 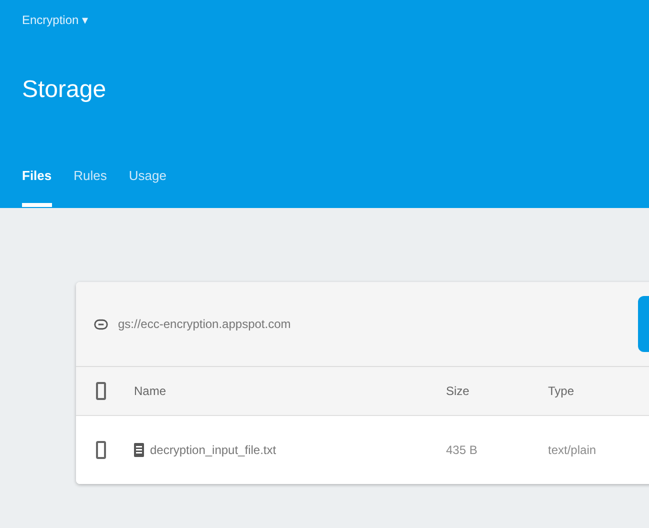 What do you see at coordinates (101, 324) in the screenshot?
I see `link-icon` at bounding box center [101, 324].